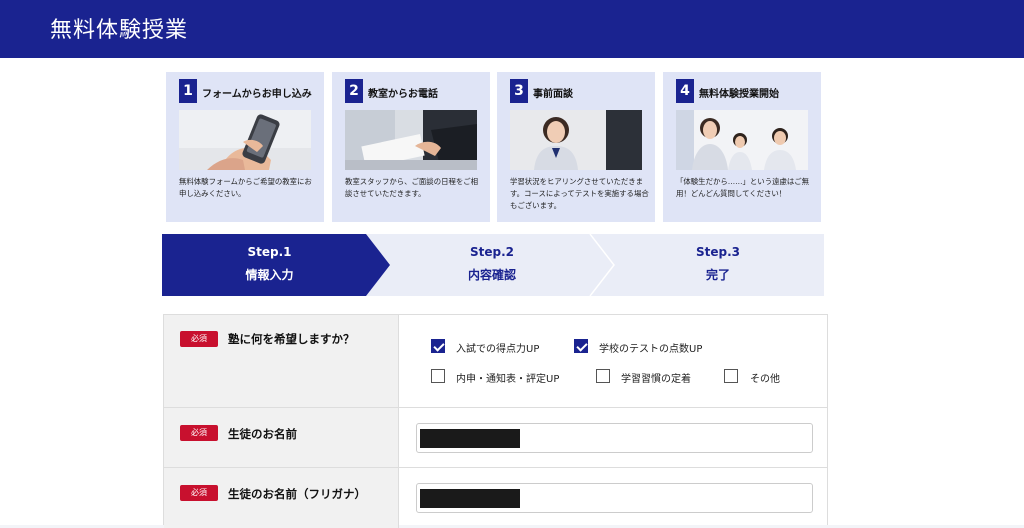 The width and height of the screenshot is (1024, 528). Describe the element at coordinates (656, 379) in the screenshot. I see `checkbox-label: 学習習慣の定着` at that location.